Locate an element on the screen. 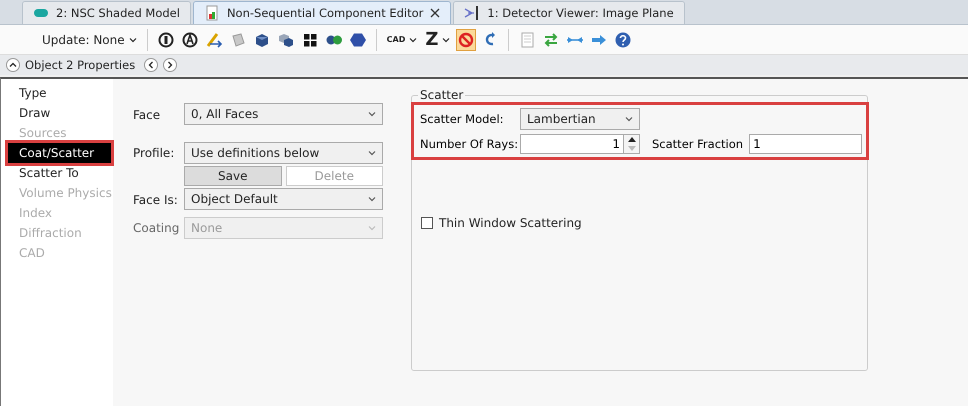 Image resolution: width=968 pixels, height=406 pixels. detector-icon is located at coordinates (472, 13).